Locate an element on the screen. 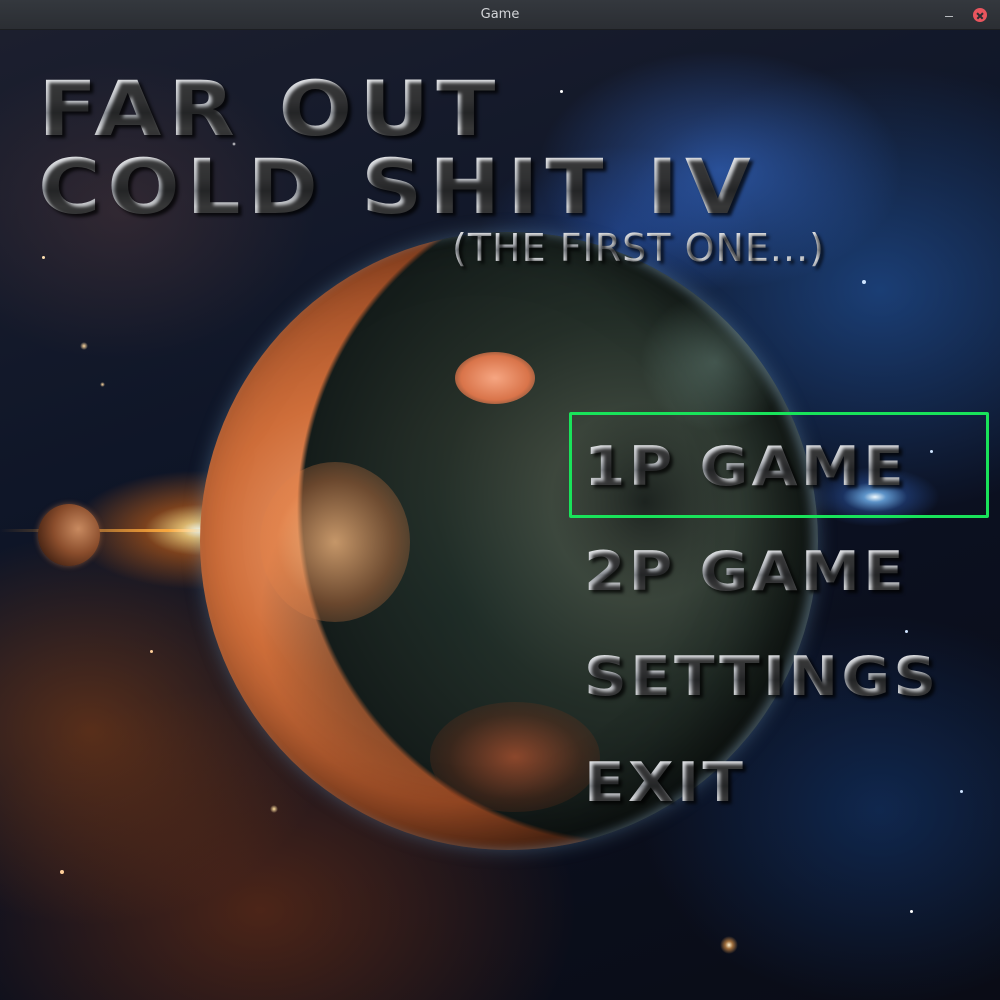  menu-item-2p-game: 2P GAME is located at coordinates (745, 572).